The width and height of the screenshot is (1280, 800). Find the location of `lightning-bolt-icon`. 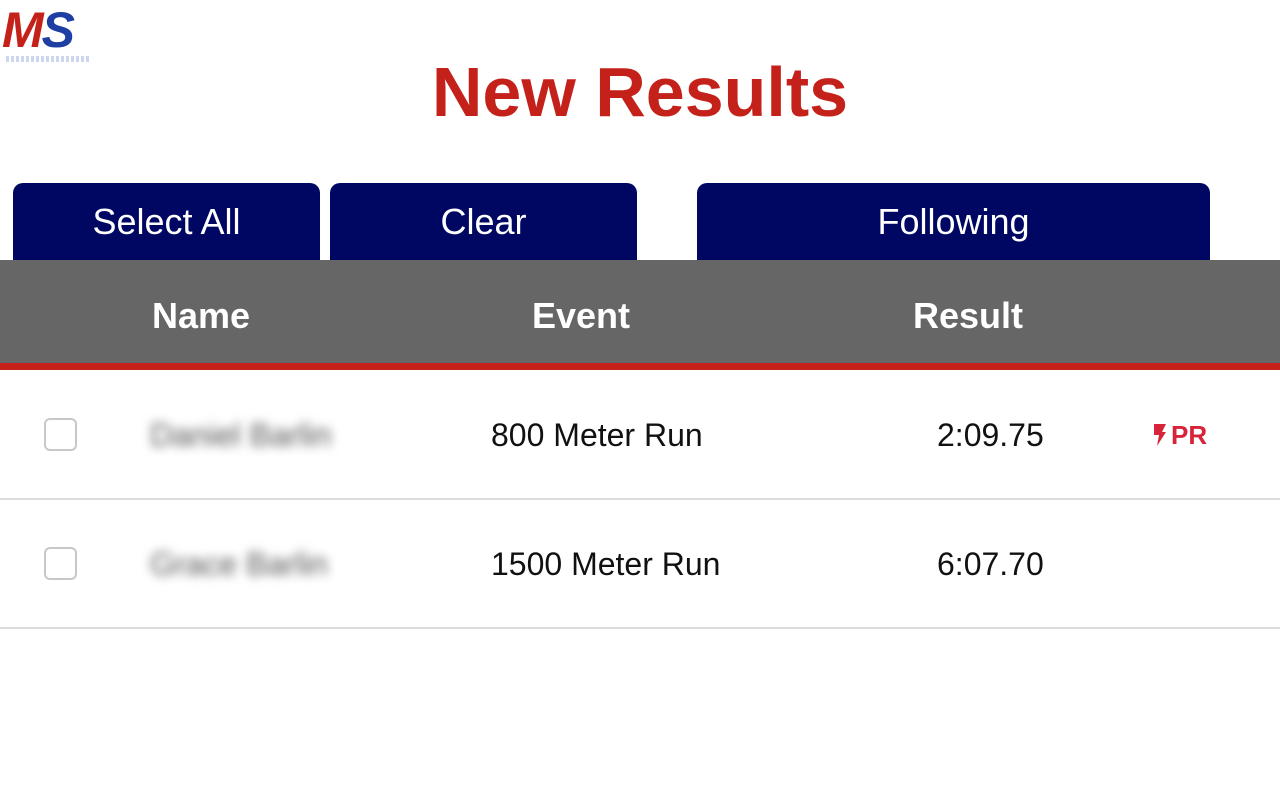

lightning-bolt-icon is located at coordinates (1160, 435).